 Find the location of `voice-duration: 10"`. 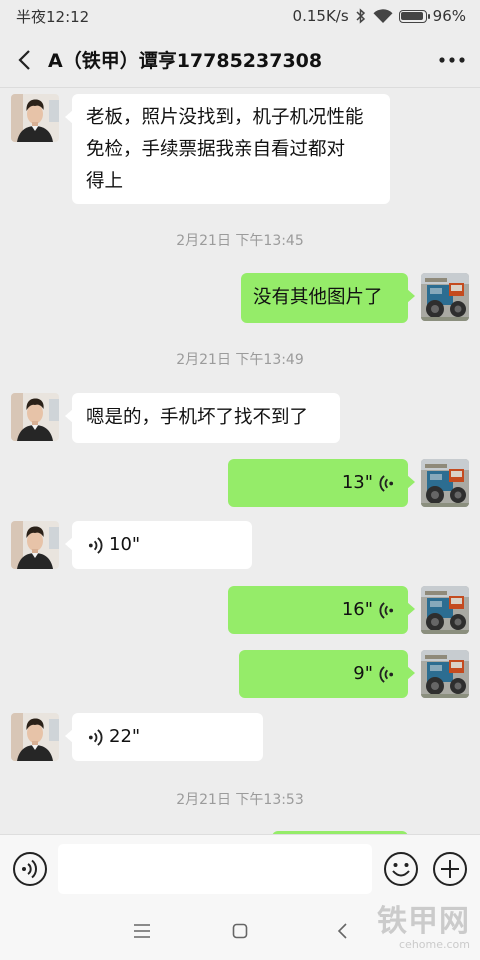

voice-duration: 10" is located at coordinates (125, 544).